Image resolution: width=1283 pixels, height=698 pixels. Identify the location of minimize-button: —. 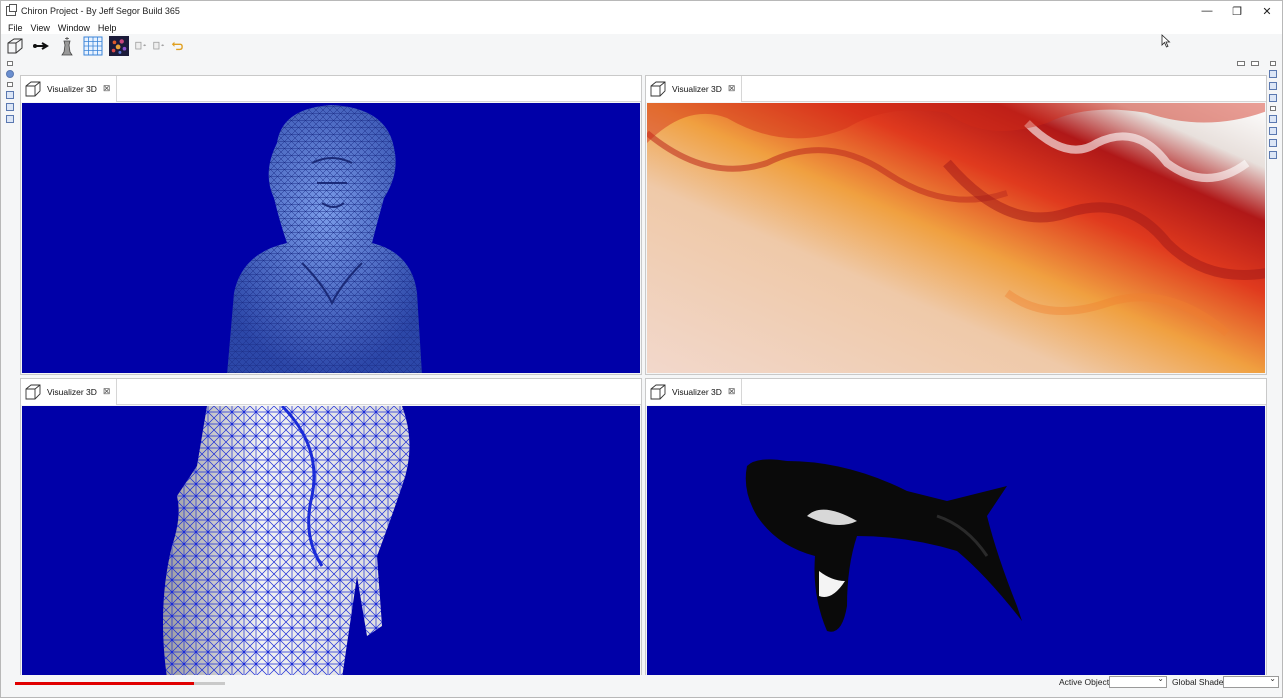
(1207, 11).